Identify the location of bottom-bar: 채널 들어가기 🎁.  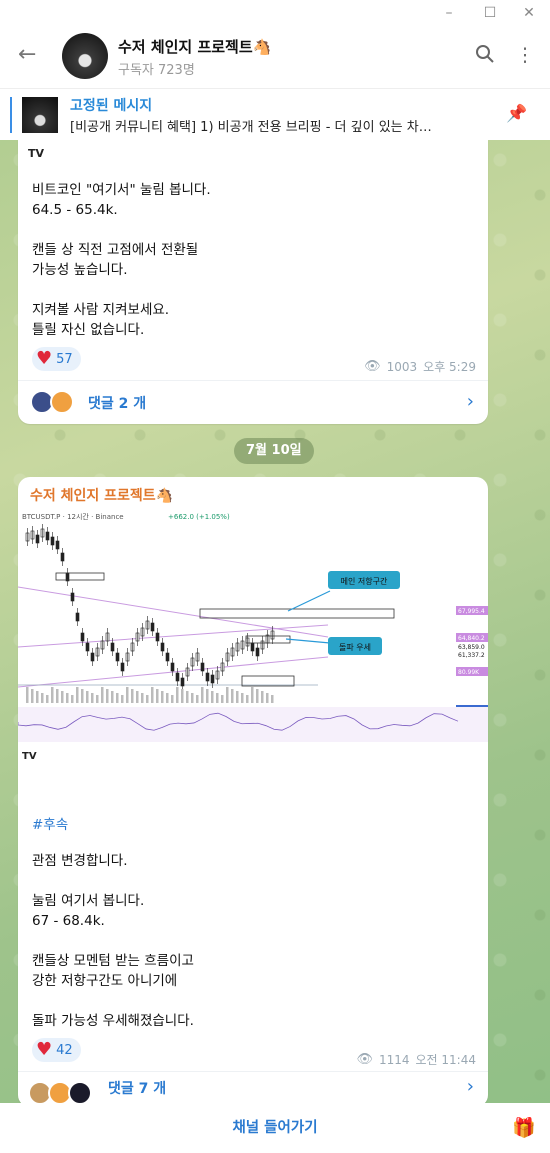
(275, 1128).